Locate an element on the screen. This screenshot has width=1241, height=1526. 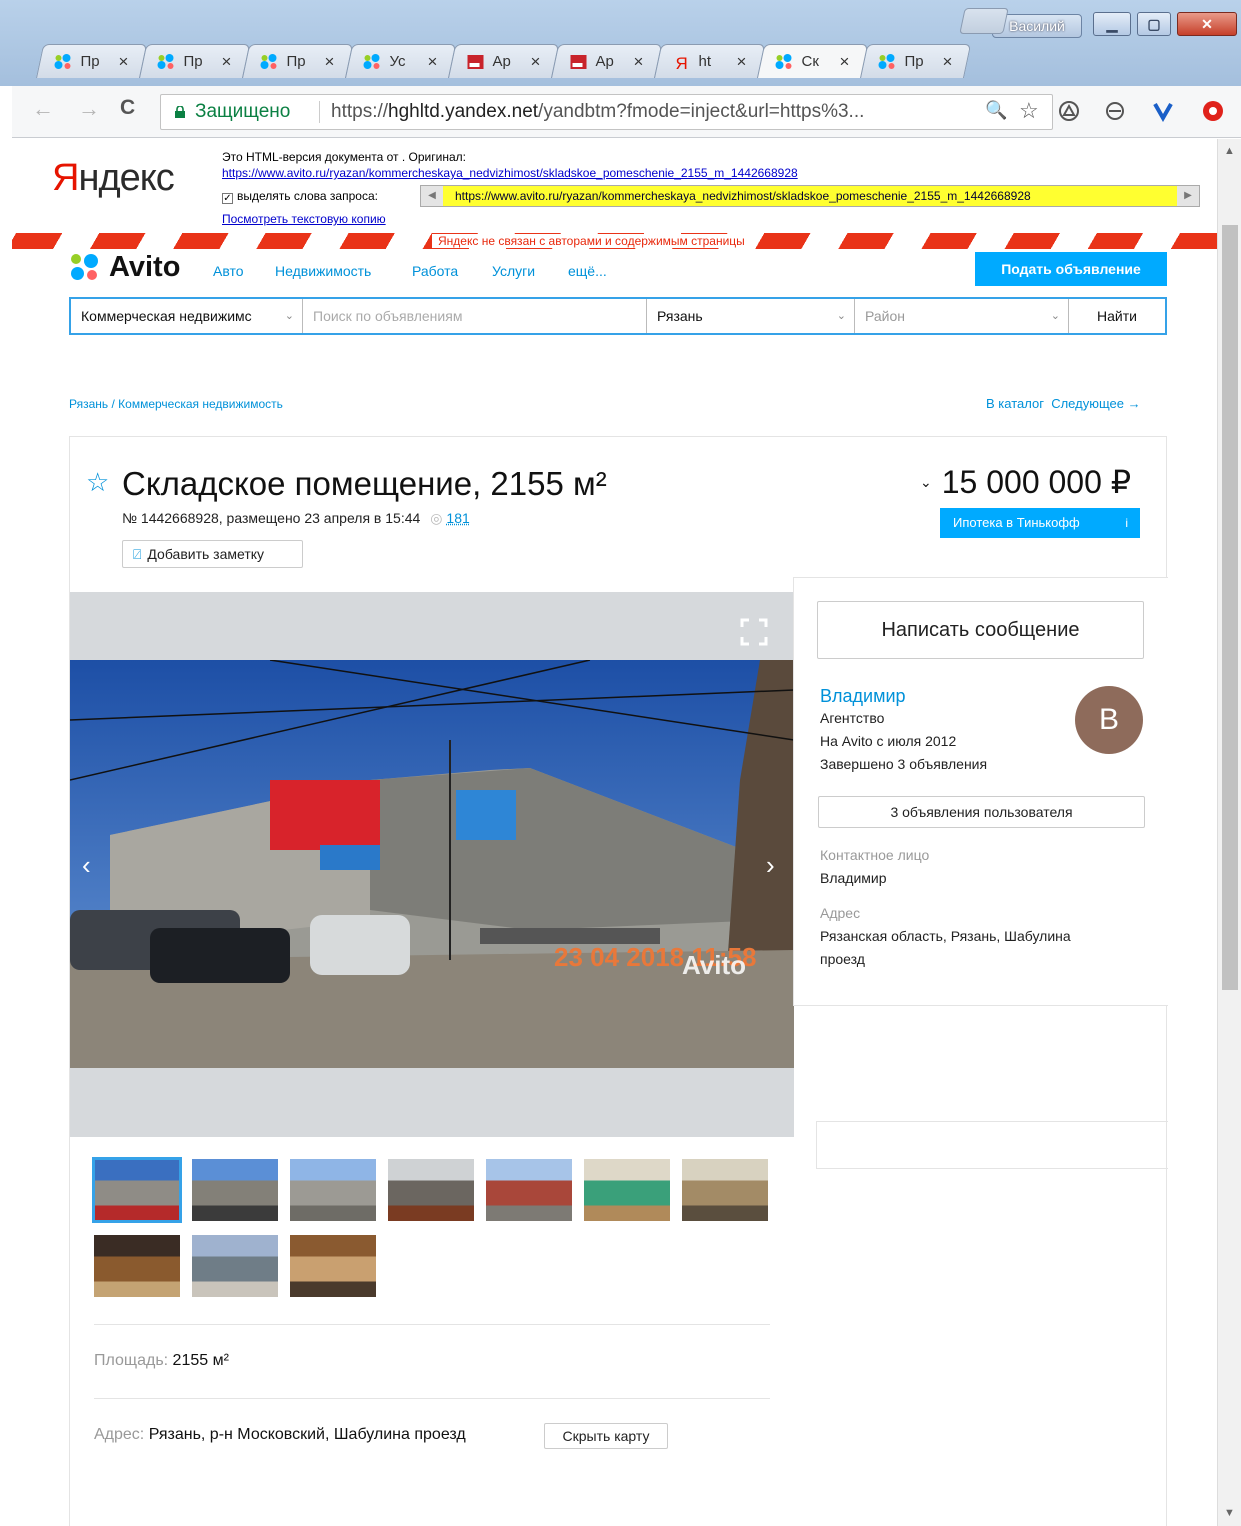
tab-1: Пр × is located at coordinates (195, 61).